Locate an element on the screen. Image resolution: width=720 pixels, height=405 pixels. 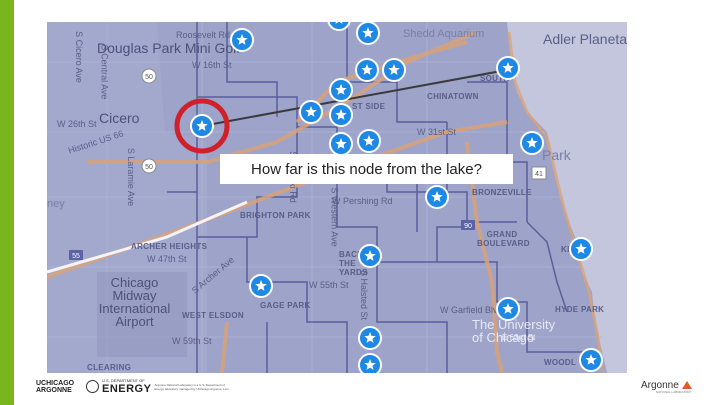
argonne-mark-icon is located at coordinates (686, 385).